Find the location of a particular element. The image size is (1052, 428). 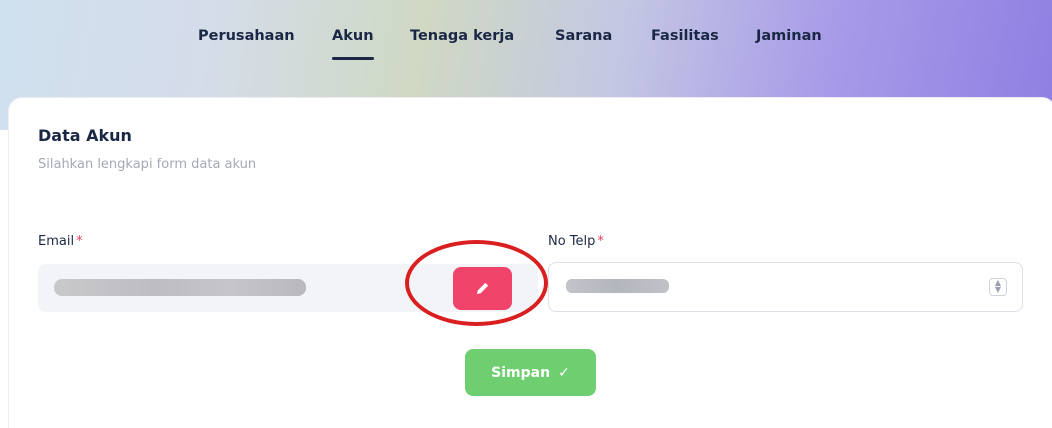

save-button: Simpan ✓ is located at coordinates (530, 372).